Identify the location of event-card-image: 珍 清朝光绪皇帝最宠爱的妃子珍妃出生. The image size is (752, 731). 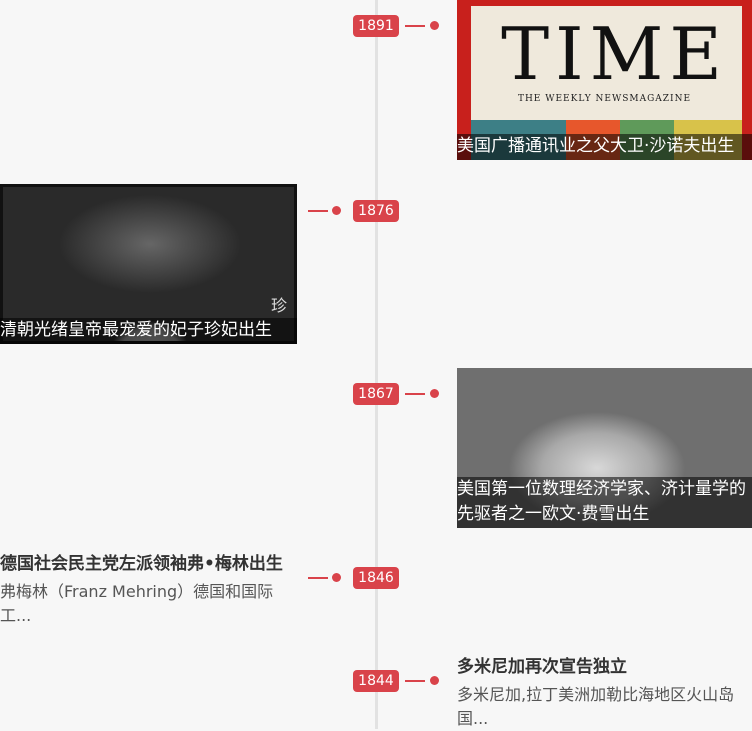
(148, 264).